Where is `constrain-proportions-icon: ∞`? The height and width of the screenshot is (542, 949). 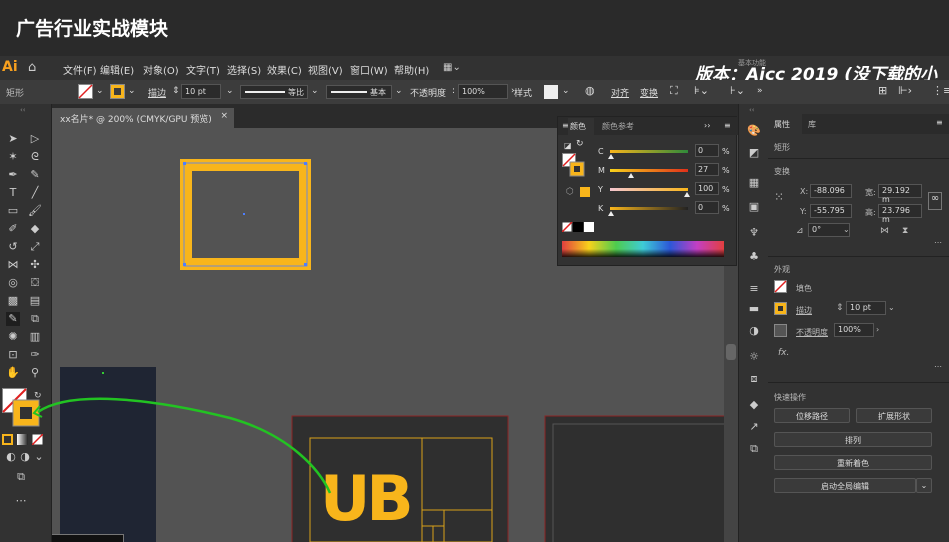
constrain-proportions-icon: ∞ is located at coordinates (935, 201).